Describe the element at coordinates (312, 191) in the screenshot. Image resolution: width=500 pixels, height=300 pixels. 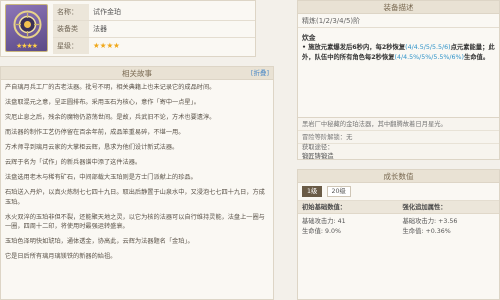
I see `tab-level-1: 1级` at that location.